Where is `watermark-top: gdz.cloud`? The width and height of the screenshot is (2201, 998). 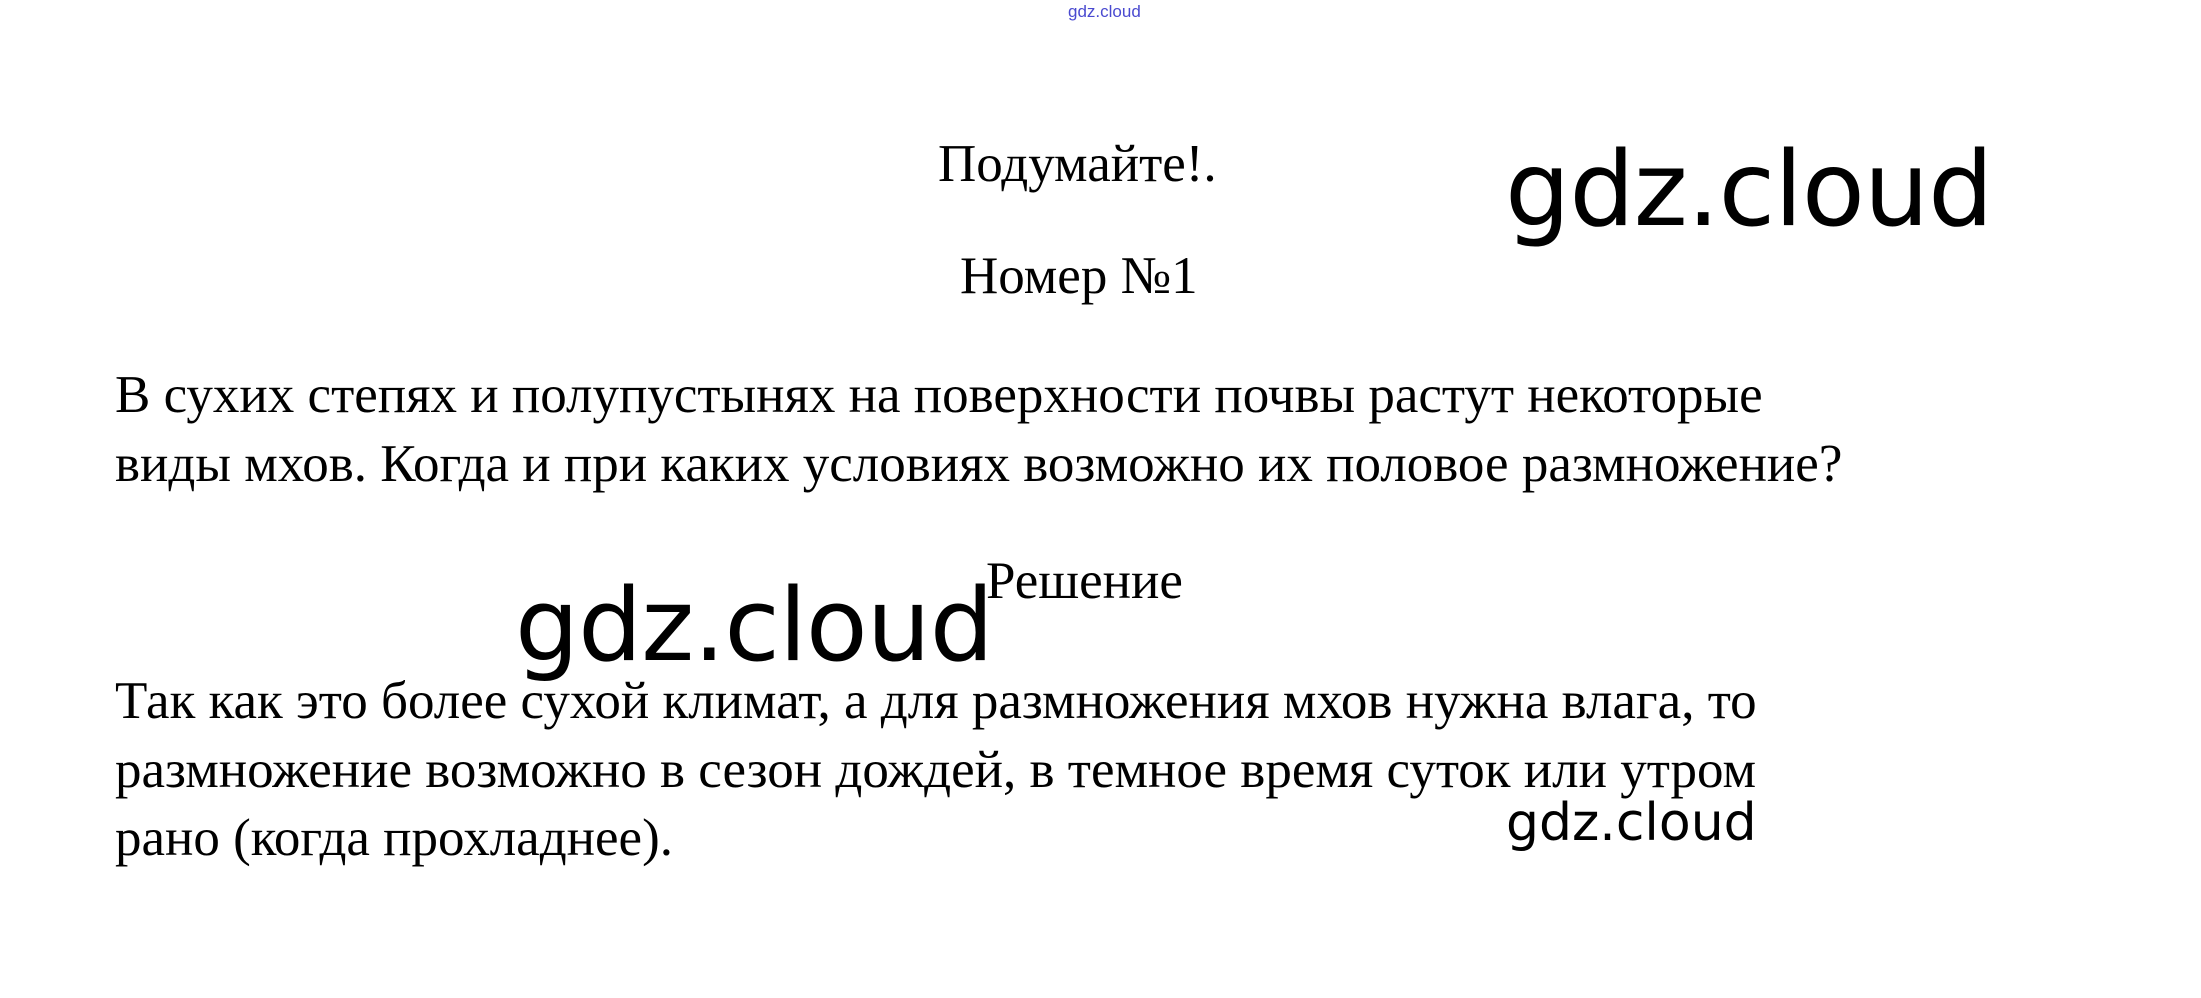 watermark-top: gdz.cloud is located at coordinates (1104, 11).